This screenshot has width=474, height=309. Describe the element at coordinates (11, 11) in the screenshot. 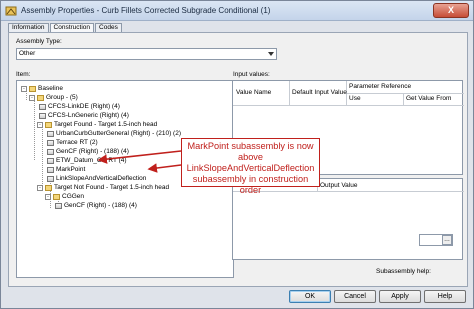

I see `assembly-icon` at that location.